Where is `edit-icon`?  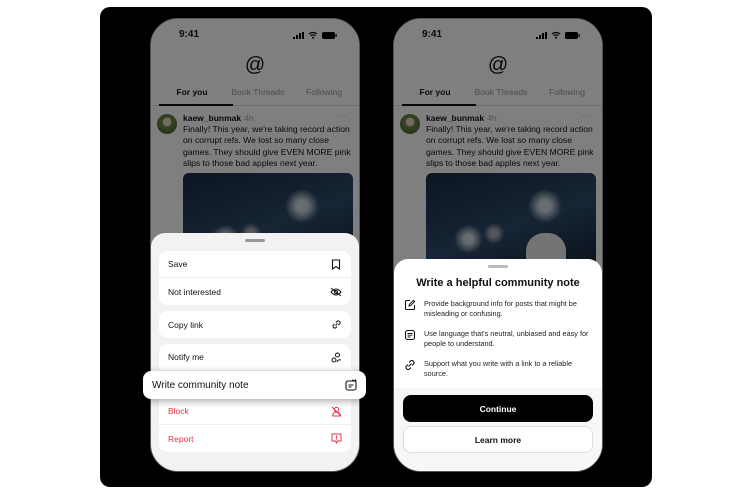
edit-icon is located at coordinates (410, 305).